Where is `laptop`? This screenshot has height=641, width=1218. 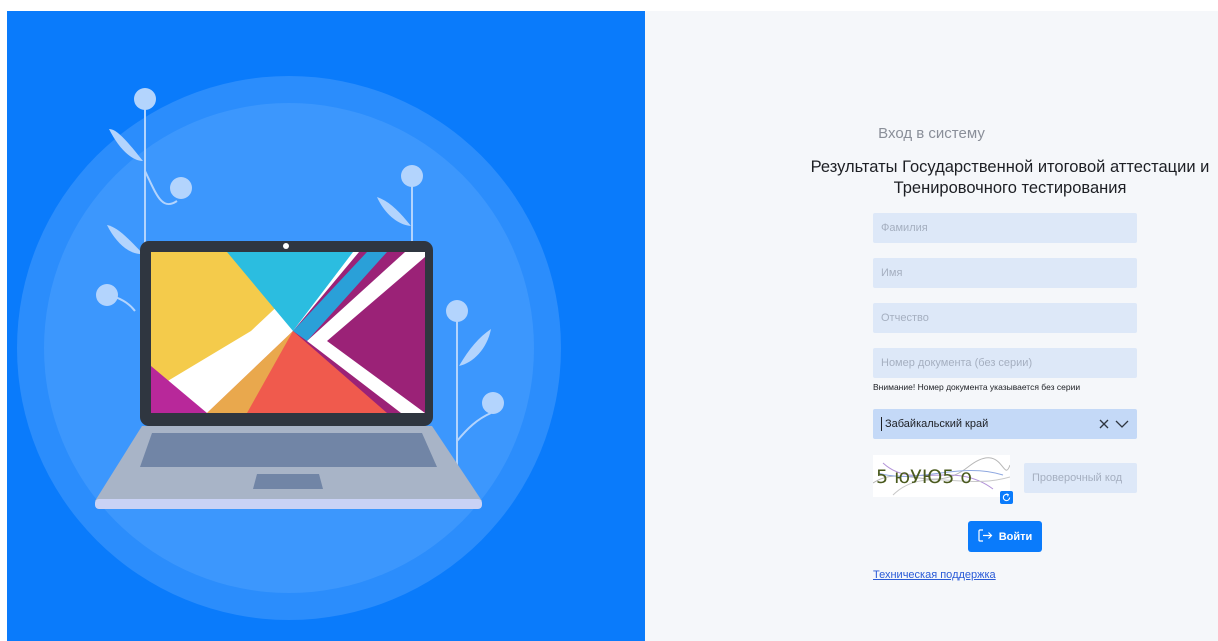 laptop is located at coordinates (288, 375).